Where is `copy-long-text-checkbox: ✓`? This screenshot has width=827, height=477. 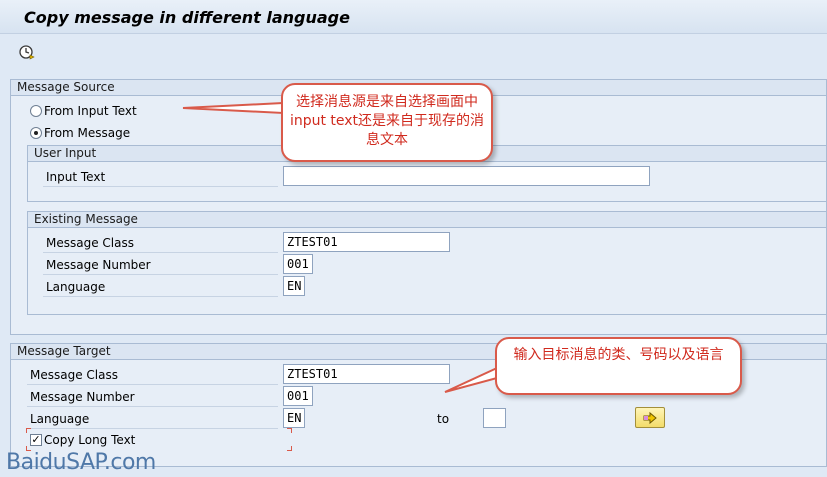
copy-long-text-checkbox: ✓ is located at coordinates (36, 440).